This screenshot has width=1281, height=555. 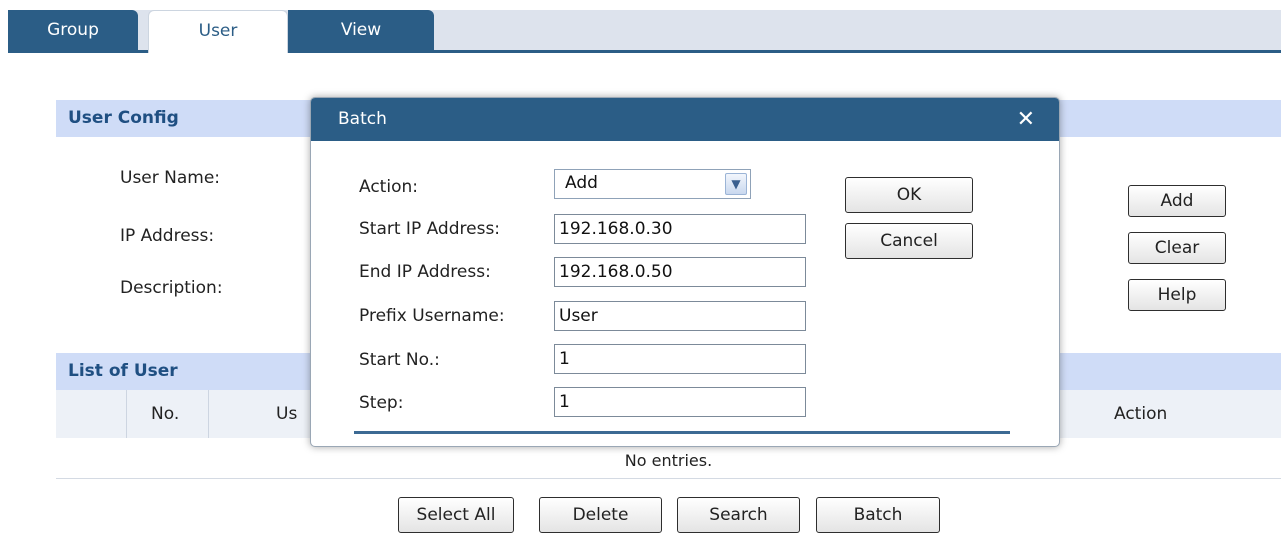 What do you see at coordinates (425, 272) in the screenshot?
I see `end-ip-label: End IP Address:` at bounding box center [425, 272].